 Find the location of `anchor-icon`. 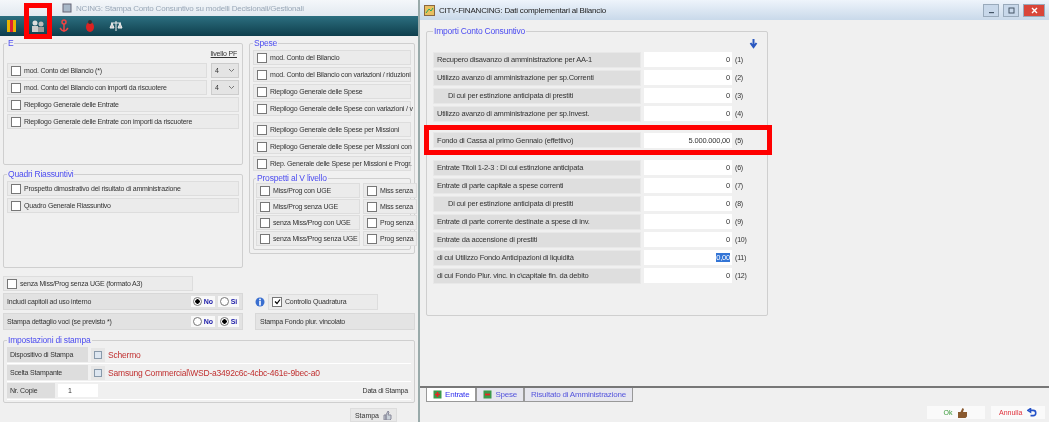

anchor-icon is located at coordinates (64, 26).